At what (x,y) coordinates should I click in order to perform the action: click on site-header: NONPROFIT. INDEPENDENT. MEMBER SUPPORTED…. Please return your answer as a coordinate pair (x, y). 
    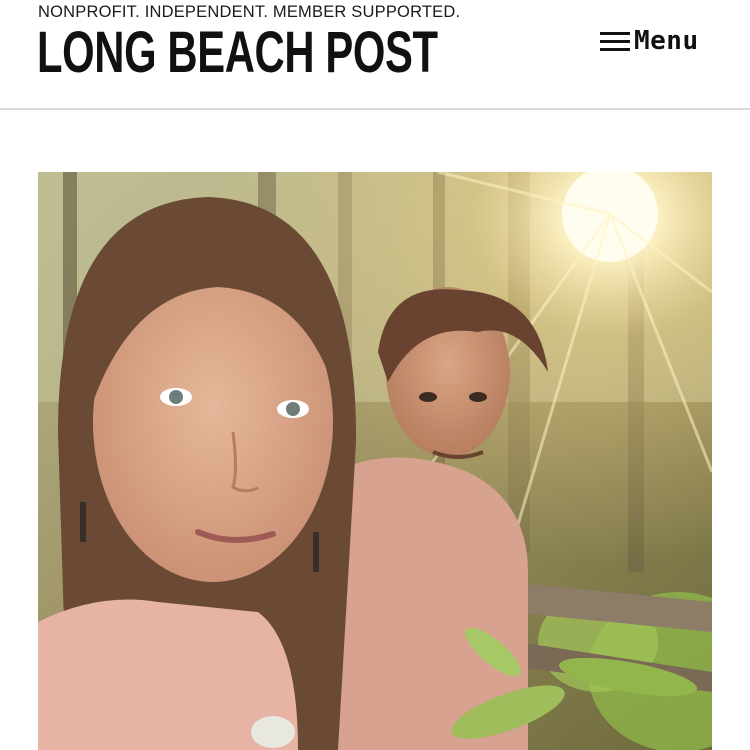
    Looking at the image, I should click on (375, 55).